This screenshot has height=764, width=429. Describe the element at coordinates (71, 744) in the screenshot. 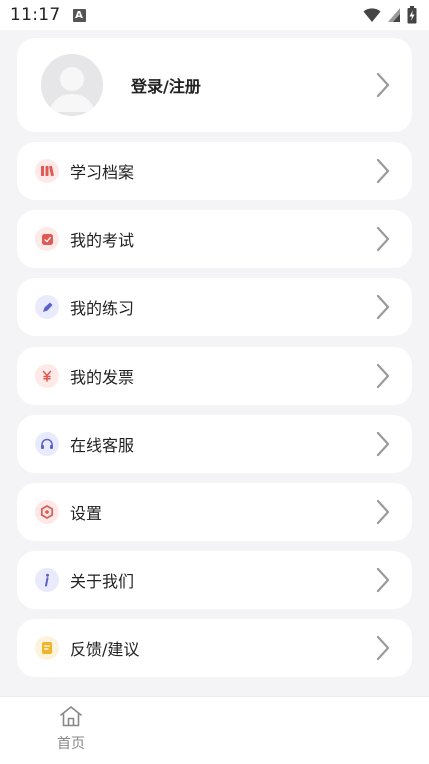

I see `tab-home-label: 首页` at that location.